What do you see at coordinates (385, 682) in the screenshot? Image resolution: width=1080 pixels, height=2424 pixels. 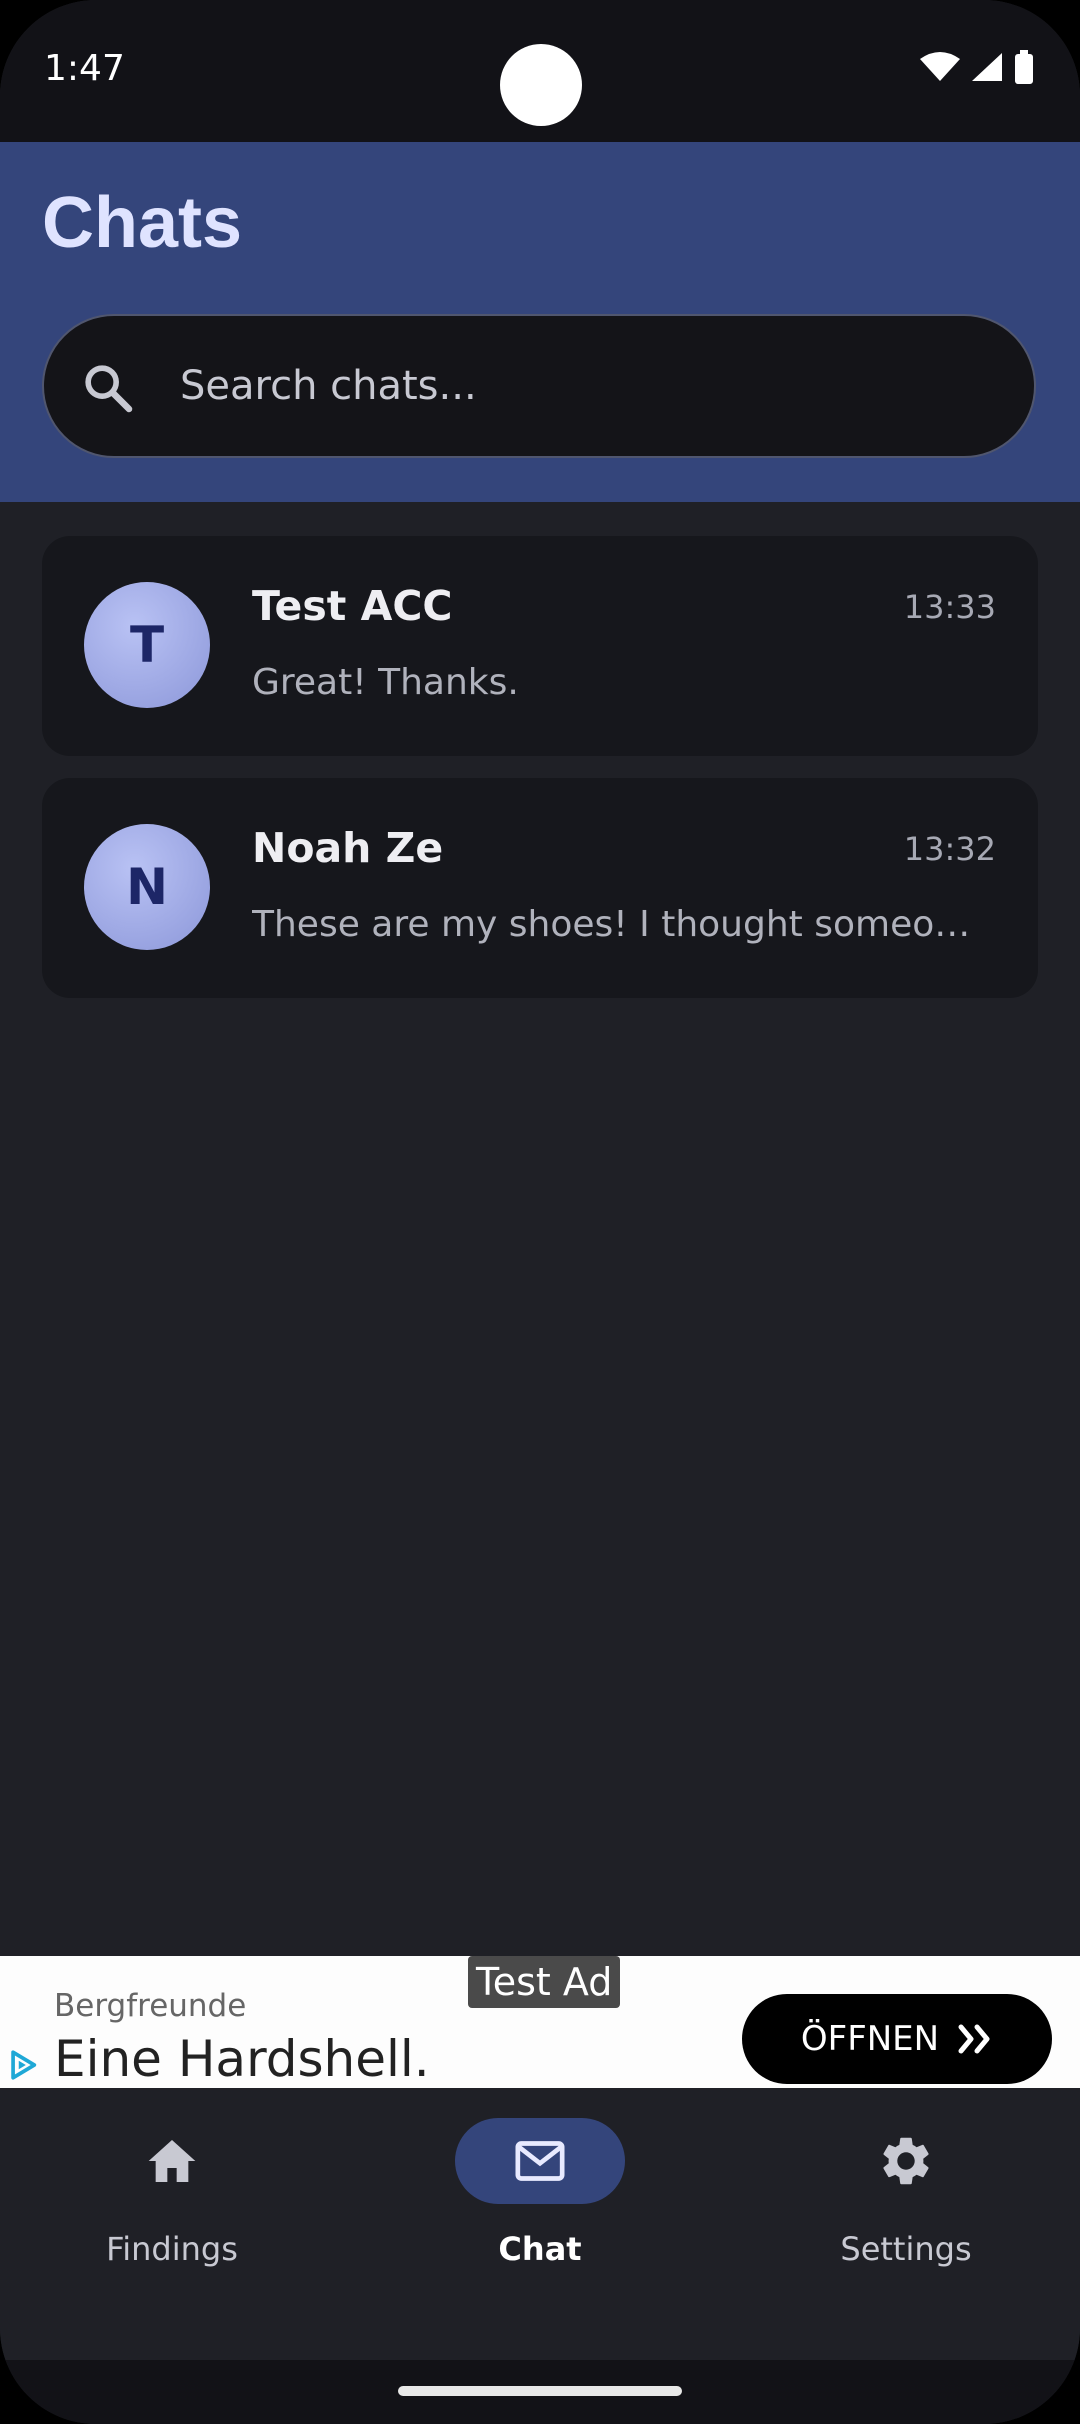 I see `chat-preview: Great! Thanks.` at bounding box center [385, 682].